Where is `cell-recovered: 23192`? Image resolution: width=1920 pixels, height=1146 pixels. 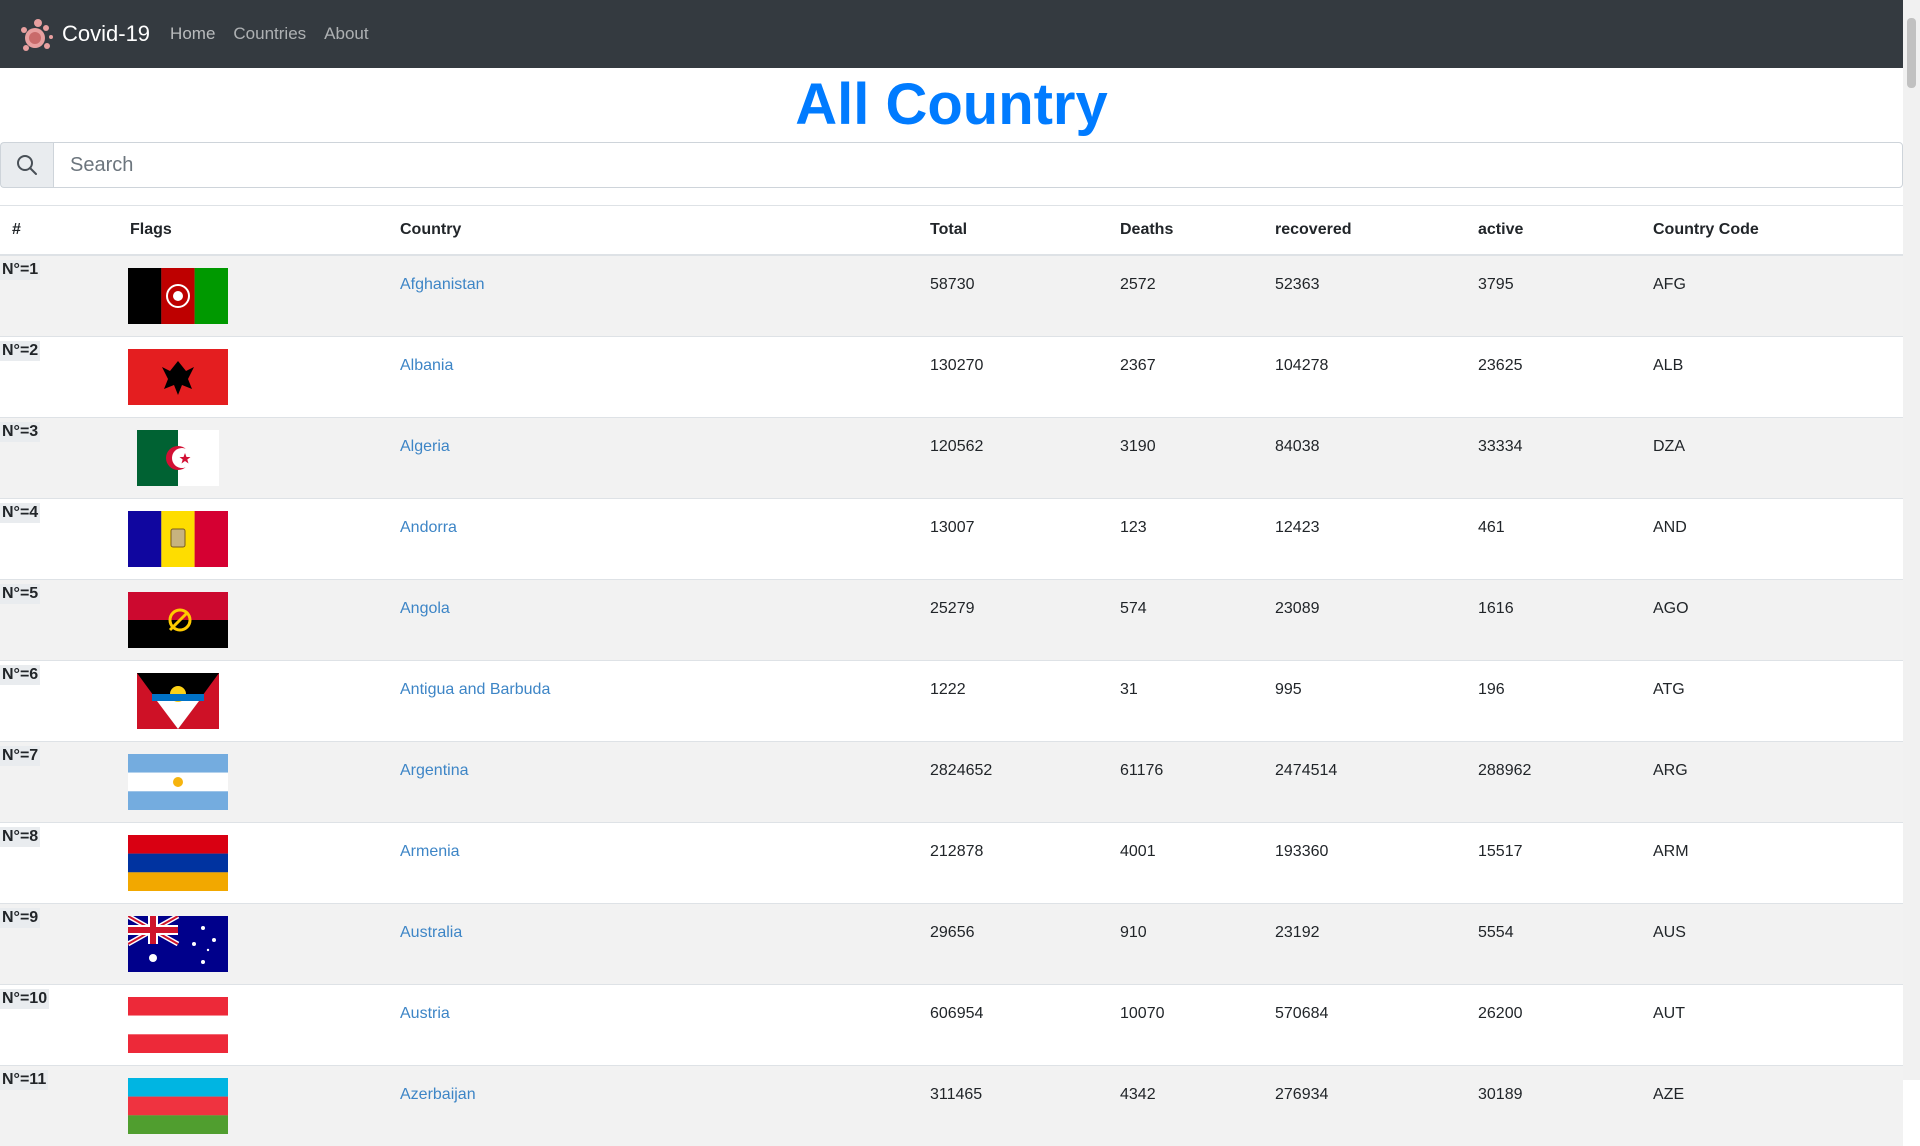
cell-recovered: 23192 is located at coordinates (1364, 944).